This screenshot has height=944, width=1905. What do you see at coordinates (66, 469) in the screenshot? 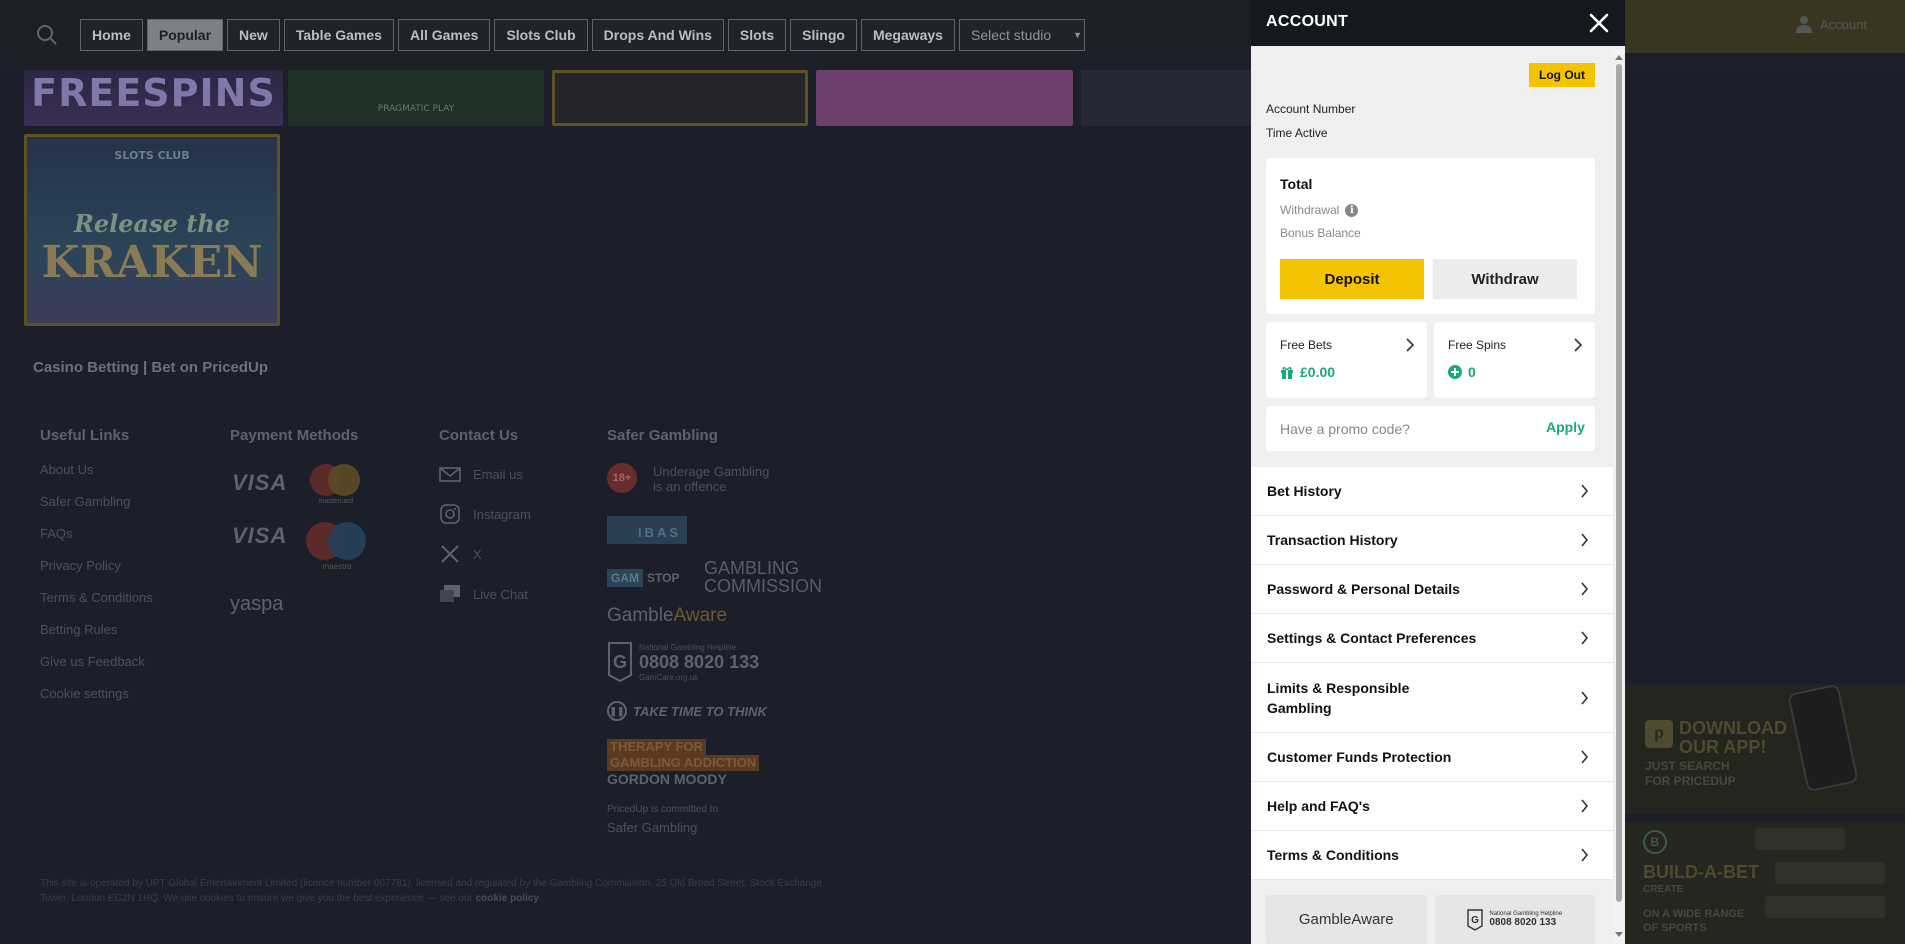
I see `link-about-us: About Us` at bounding box center [66, 469].